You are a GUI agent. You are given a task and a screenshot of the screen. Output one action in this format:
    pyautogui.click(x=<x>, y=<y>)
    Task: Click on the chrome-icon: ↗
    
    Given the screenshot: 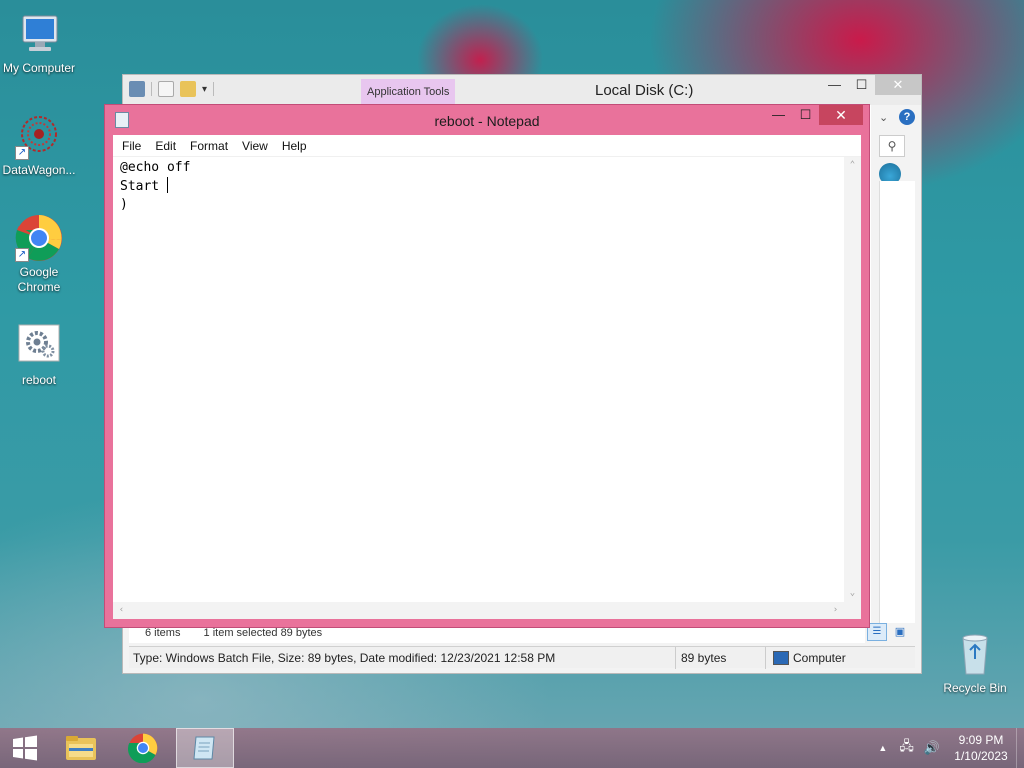 What is the action you would take?
    pyautogui.click(x=39, y=238)
    